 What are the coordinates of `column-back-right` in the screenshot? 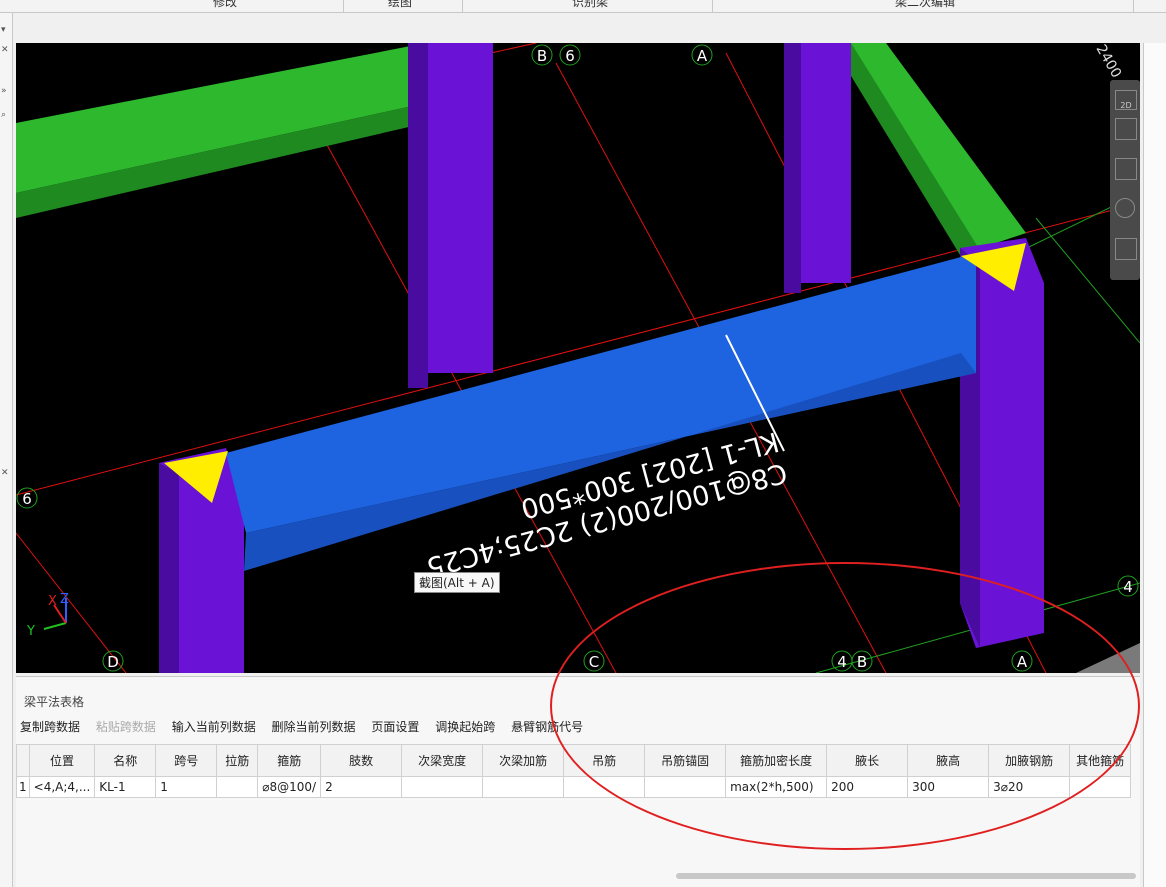 It's located at (826, 163).